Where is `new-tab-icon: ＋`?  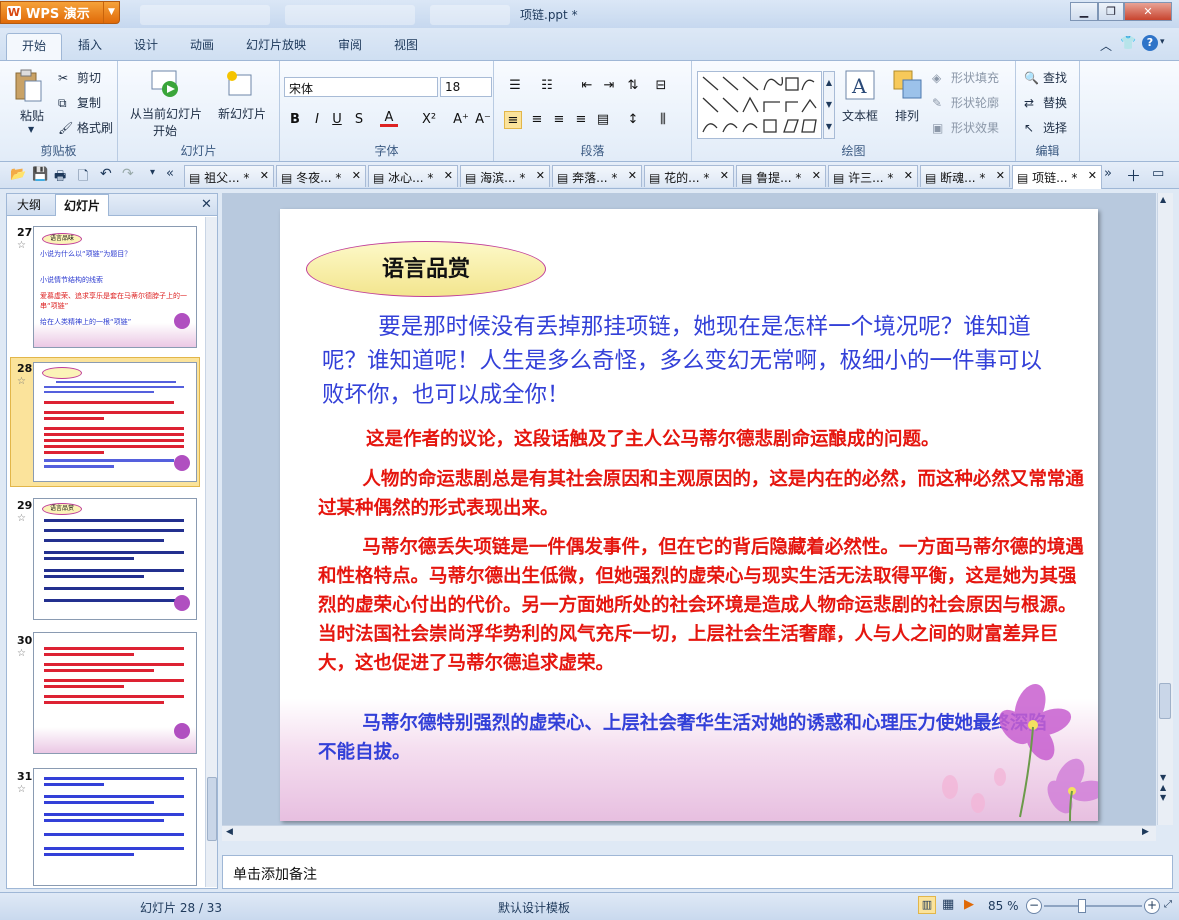 new-tab-icon: ＋ is located at coordinates (1133, 175).